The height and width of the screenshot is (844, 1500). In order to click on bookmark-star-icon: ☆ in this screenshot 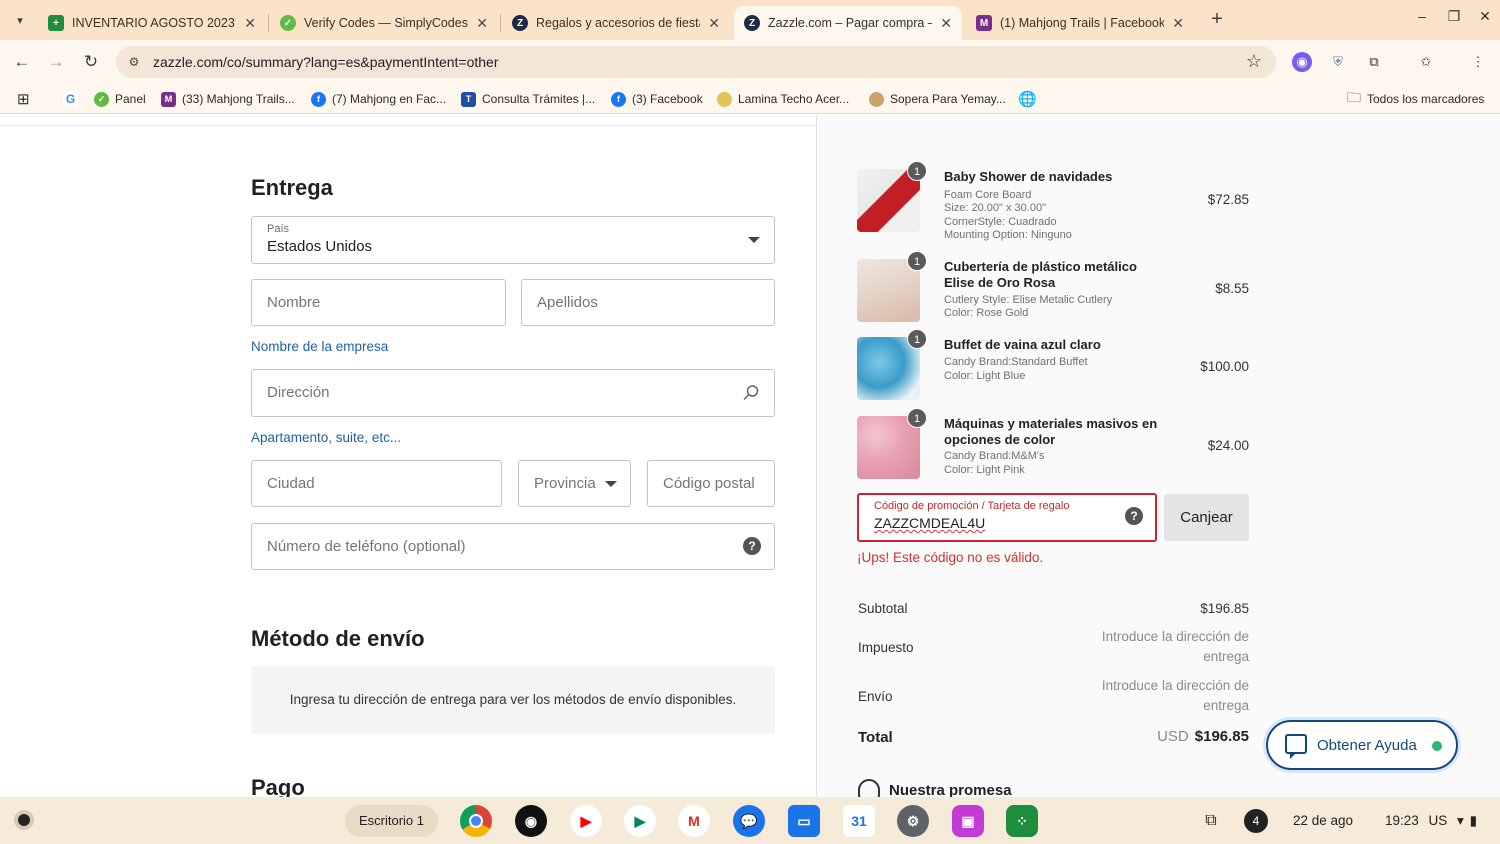, I will do `click(1254, 61)`.